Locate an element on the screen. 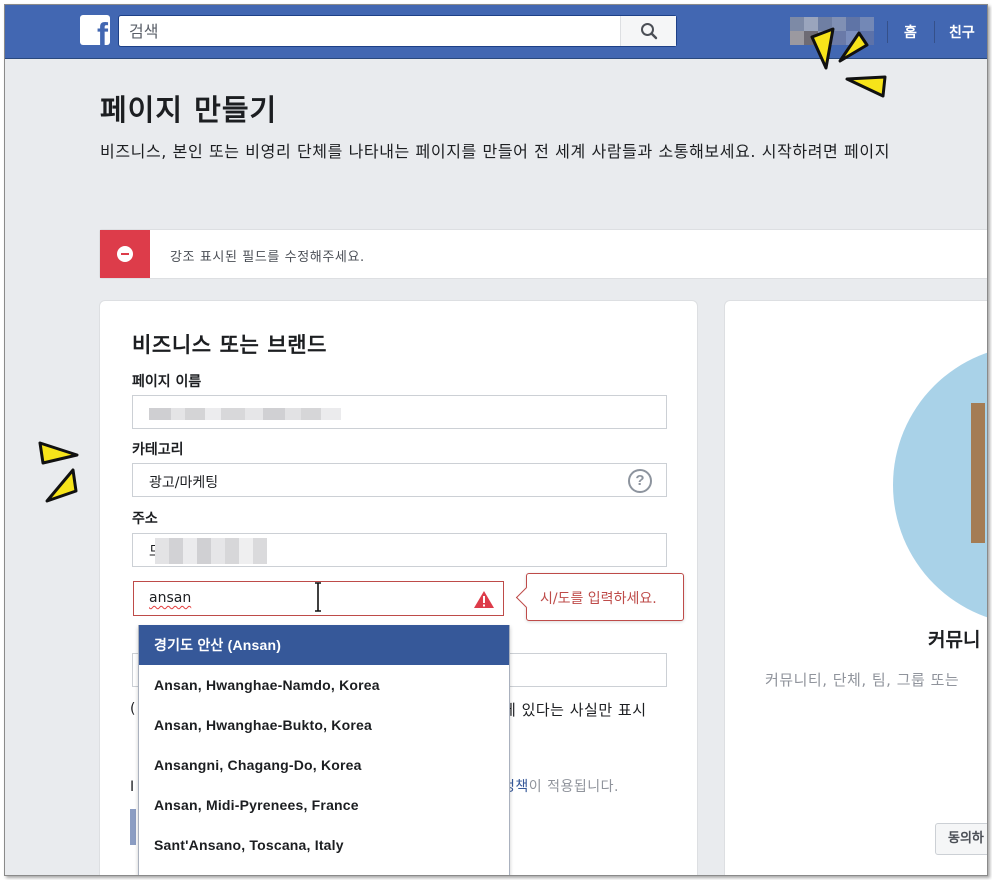 The image size is (992, 880). city-suggestion-item: Sant'Ansano, Toscana, Italy is located at coordinates (324, 845).